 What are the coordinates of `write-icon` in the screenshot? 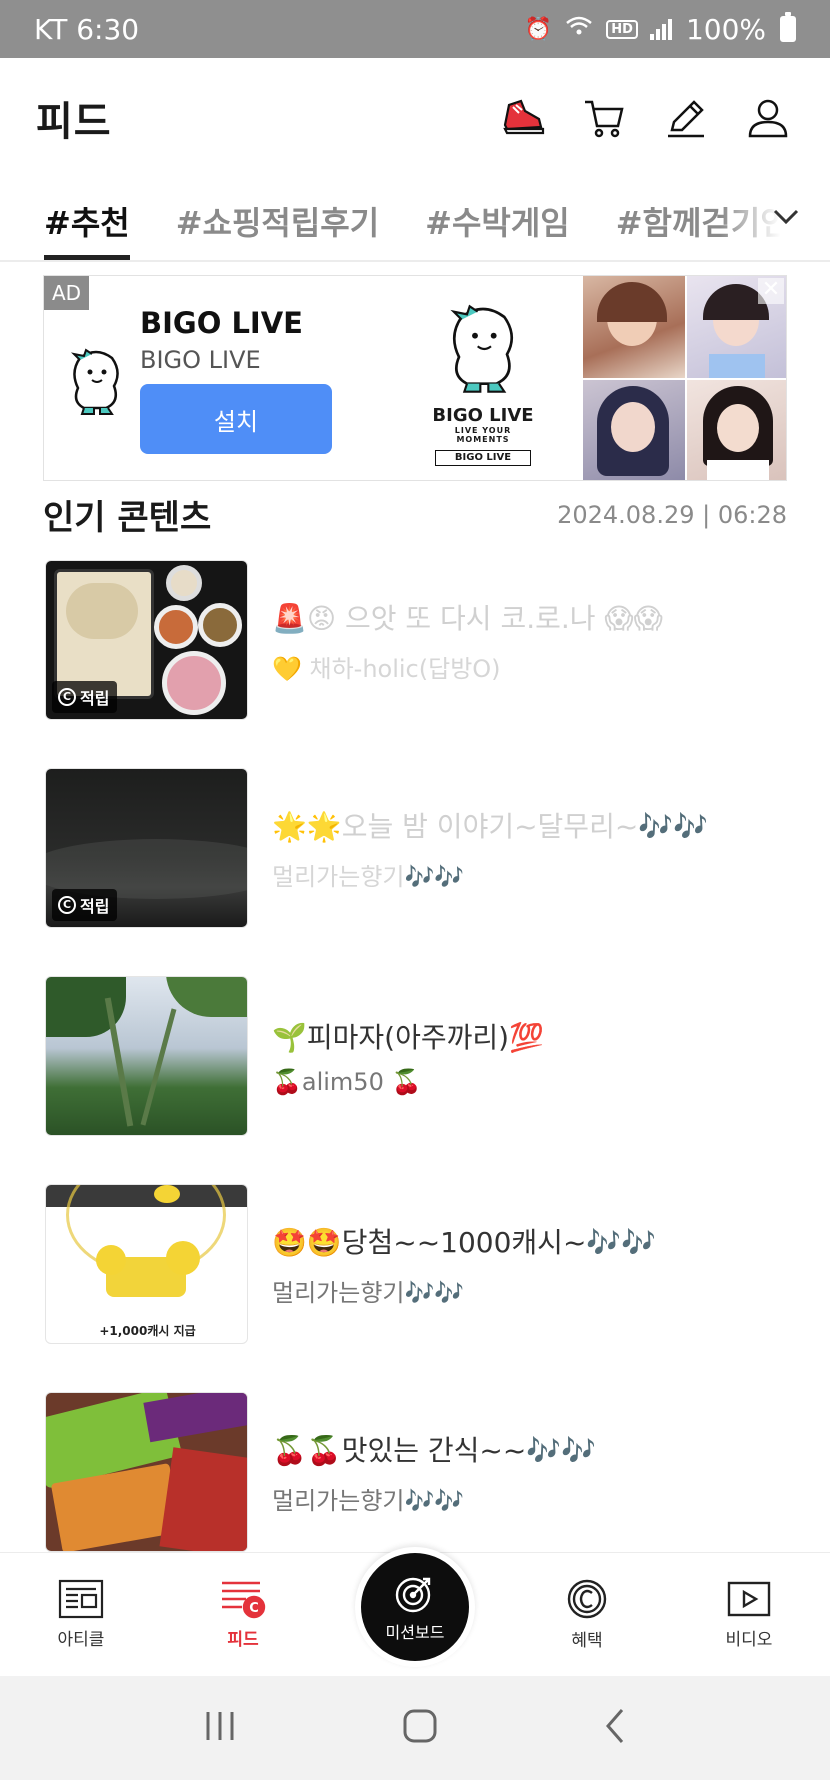 It's located at (686, 118).